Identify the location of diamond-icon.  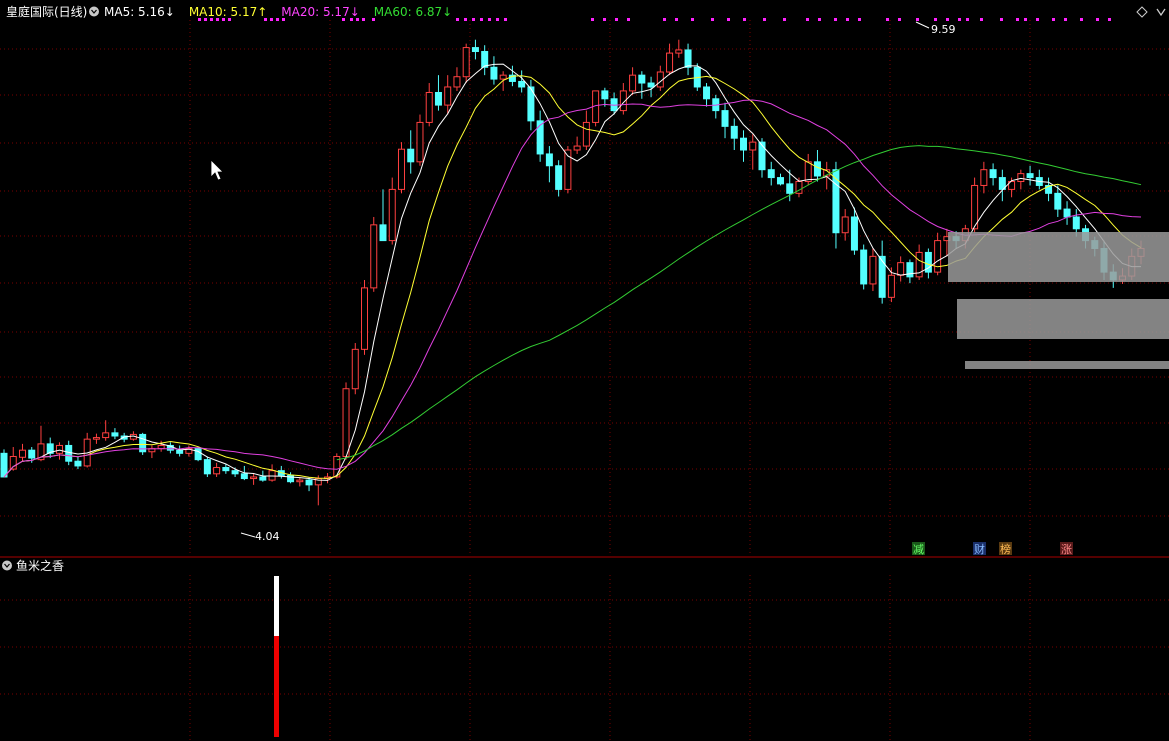
(1142, 12).